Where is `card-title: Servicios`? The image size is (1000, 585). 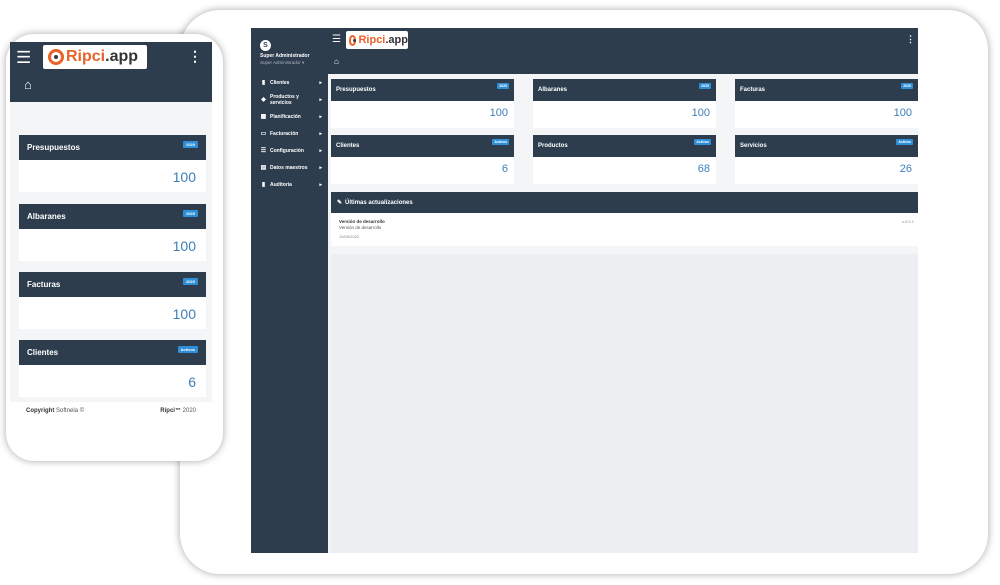 card-title: Servicios is located at coordinates (753, 146).